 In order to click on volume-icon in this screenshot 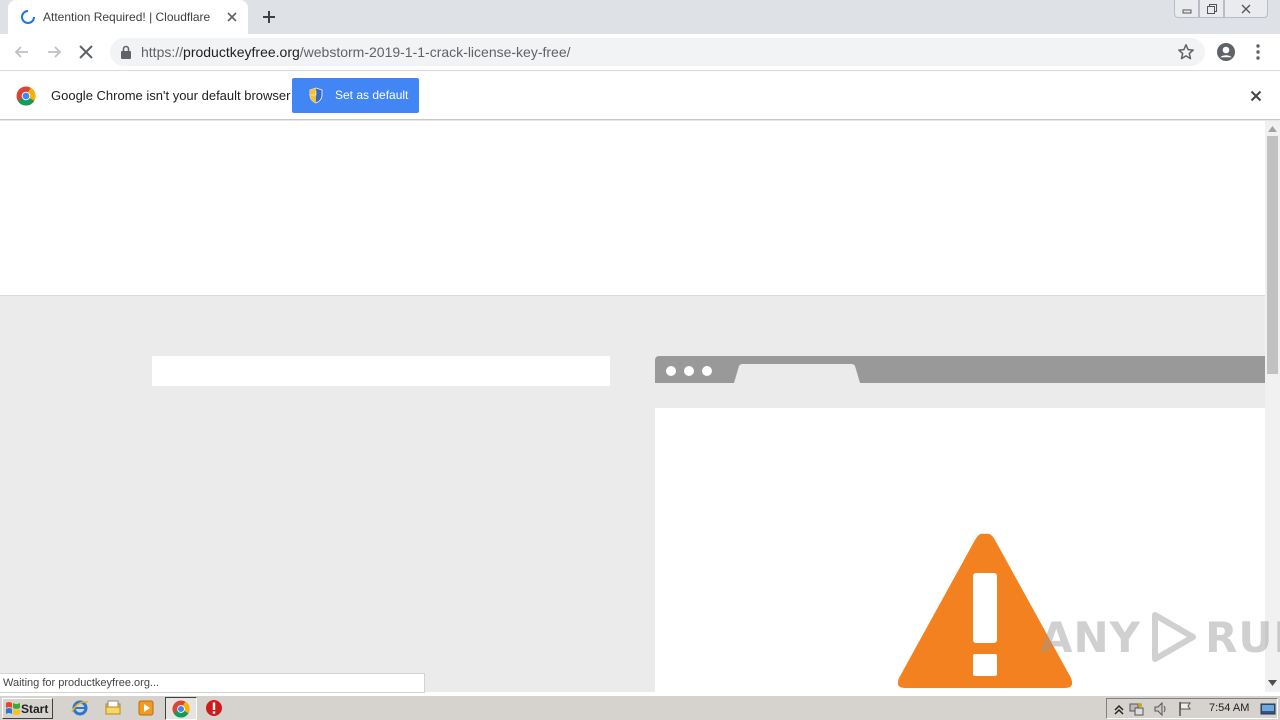, I will do `click(1161, 709)`.